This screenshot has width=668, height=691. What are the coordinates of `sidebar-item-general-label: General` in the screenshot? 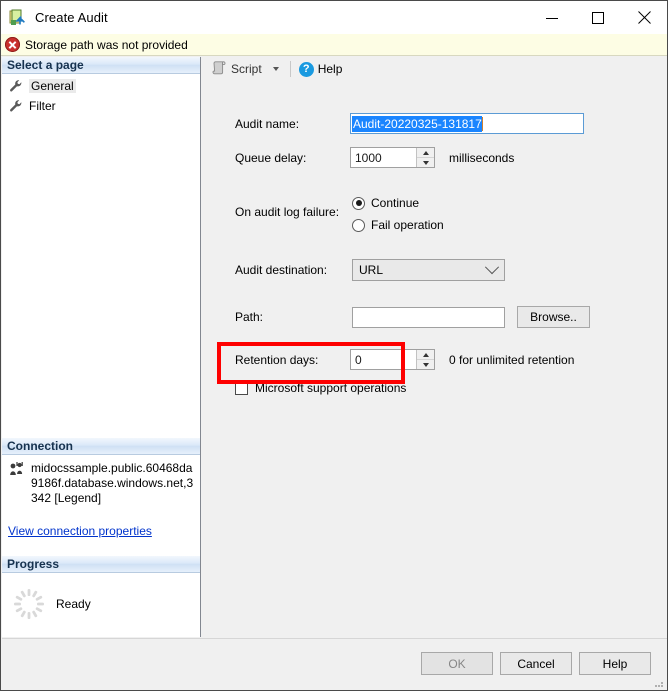 It's located at (52, 86).